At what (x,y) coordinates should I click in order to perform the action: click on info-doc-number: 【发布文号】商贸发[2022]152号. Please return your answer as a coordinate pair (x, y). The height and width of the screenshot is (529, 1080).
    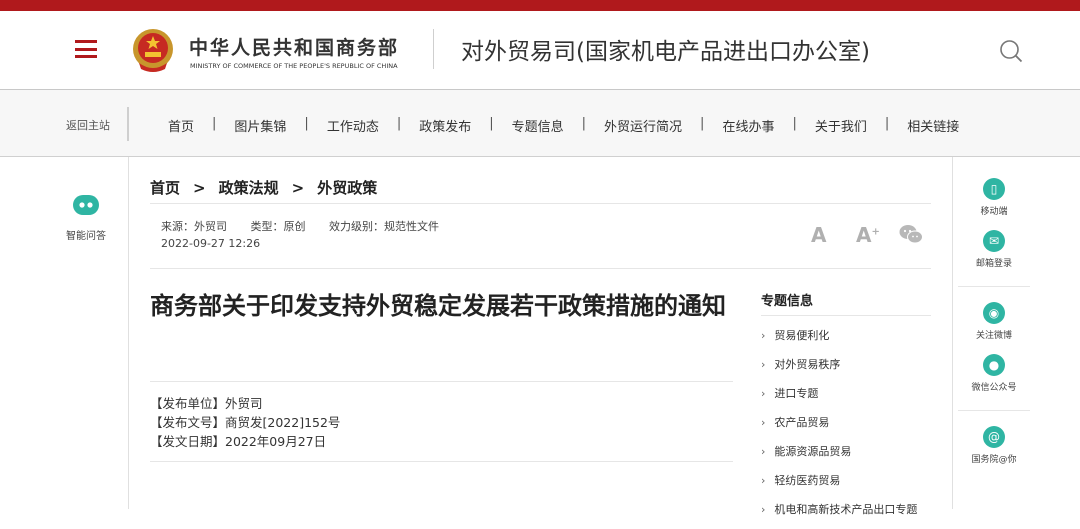
    Looking at the image, I should click on (245, 422).